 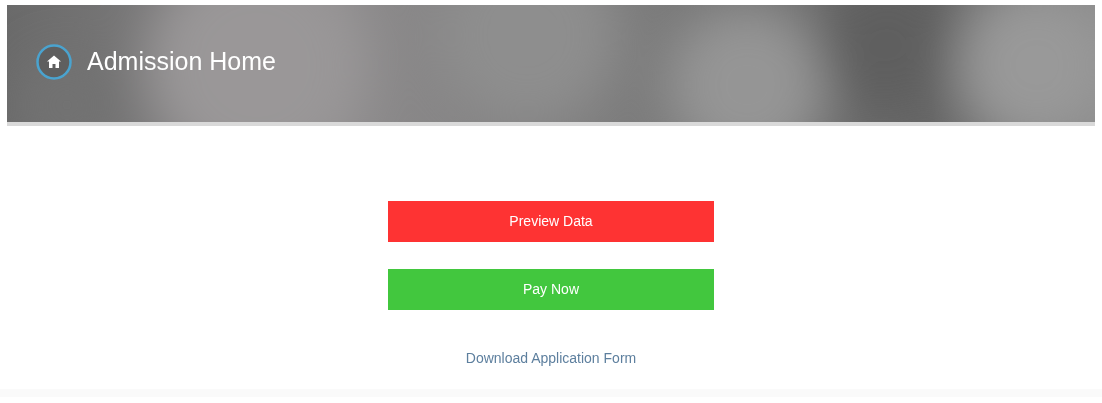 What do you see at coordinates (181, 61) in the screenshot?
I see `page-title: Admission Home` at bounding box center [181, 61].